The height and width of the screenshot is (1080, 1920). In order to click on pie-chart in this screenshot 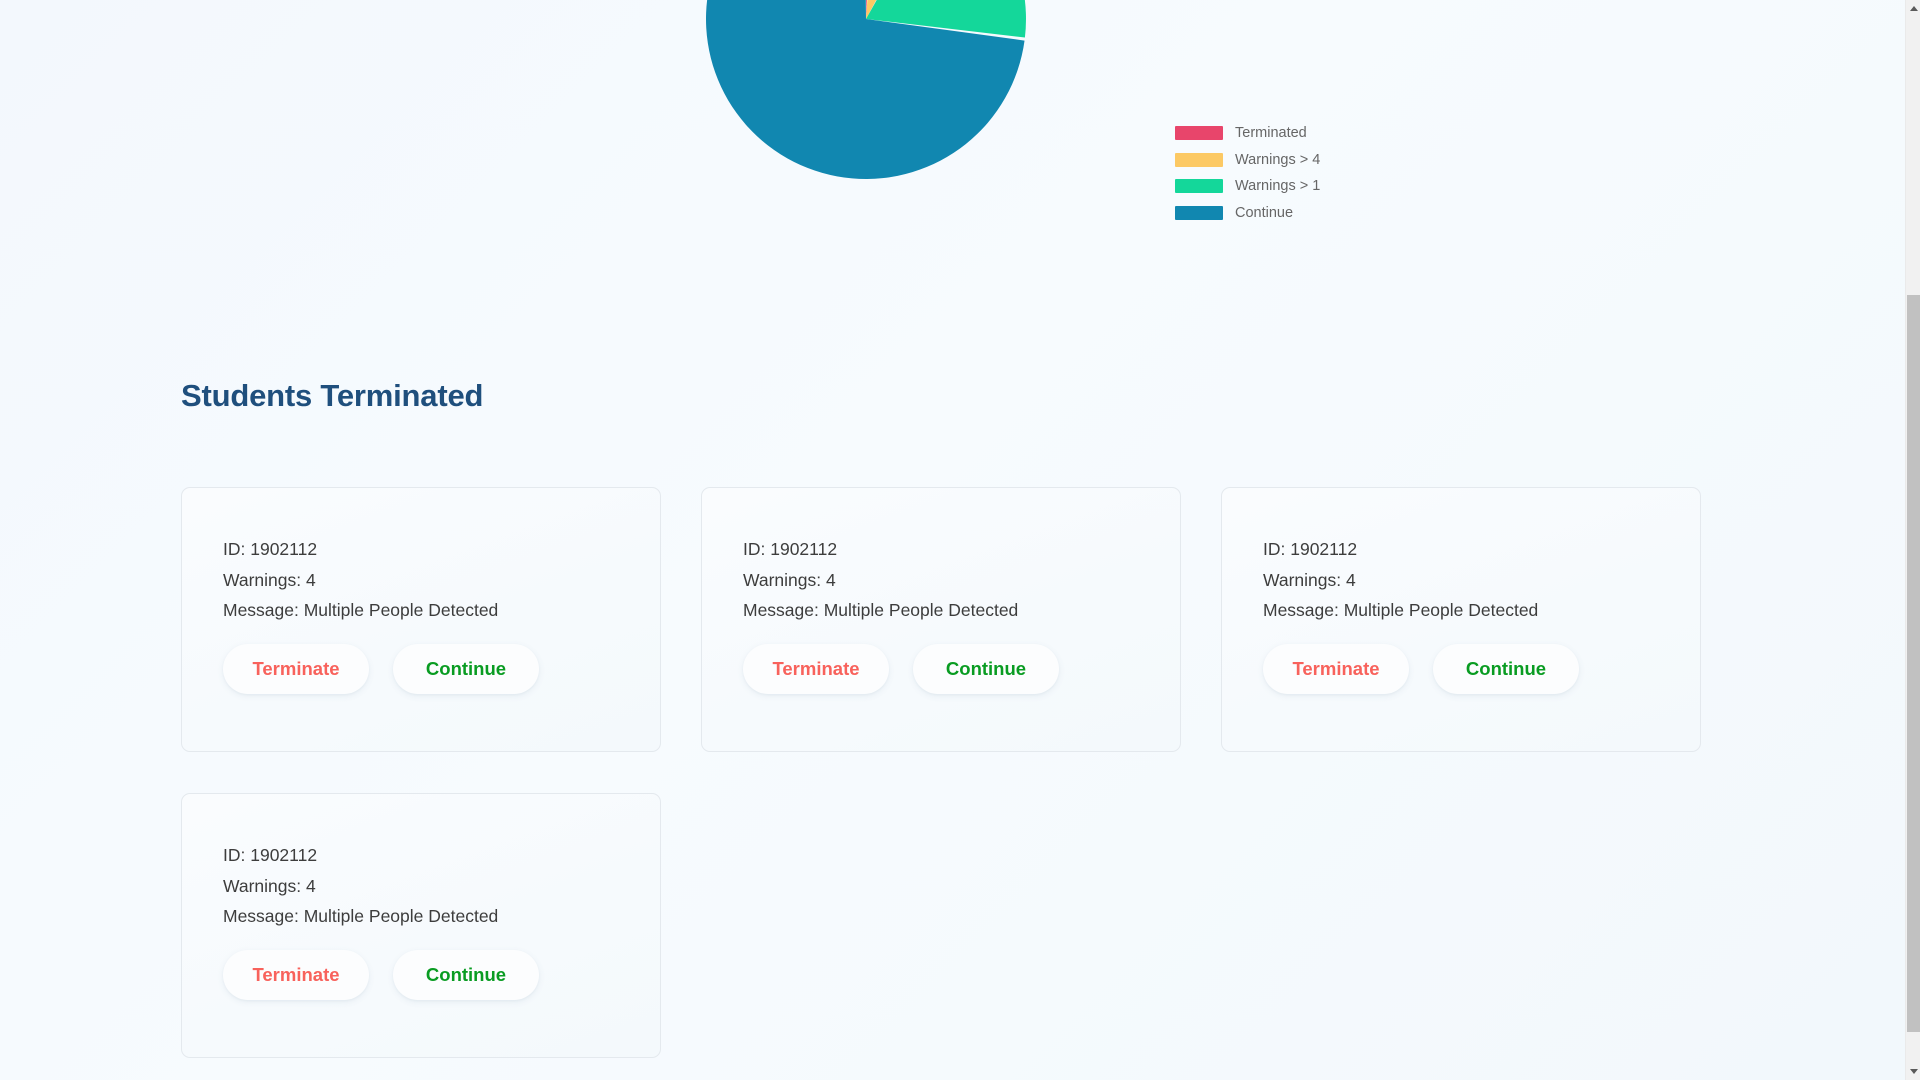, I will do `click(866, 90)`.